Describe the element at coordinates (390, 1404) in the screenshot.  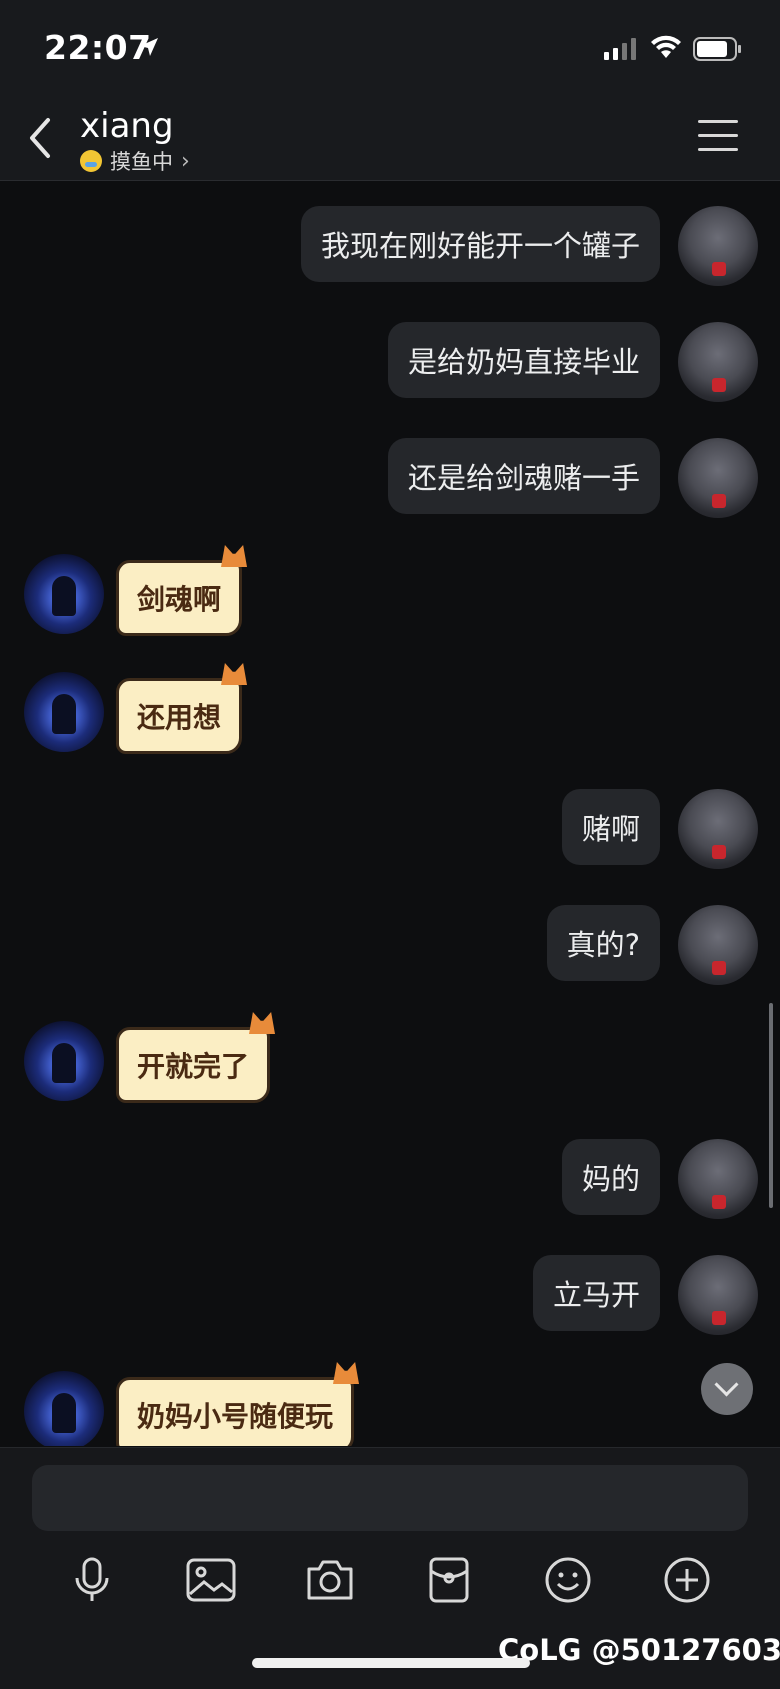
I see `message-row: 奶妈小号随便玩` at that location.